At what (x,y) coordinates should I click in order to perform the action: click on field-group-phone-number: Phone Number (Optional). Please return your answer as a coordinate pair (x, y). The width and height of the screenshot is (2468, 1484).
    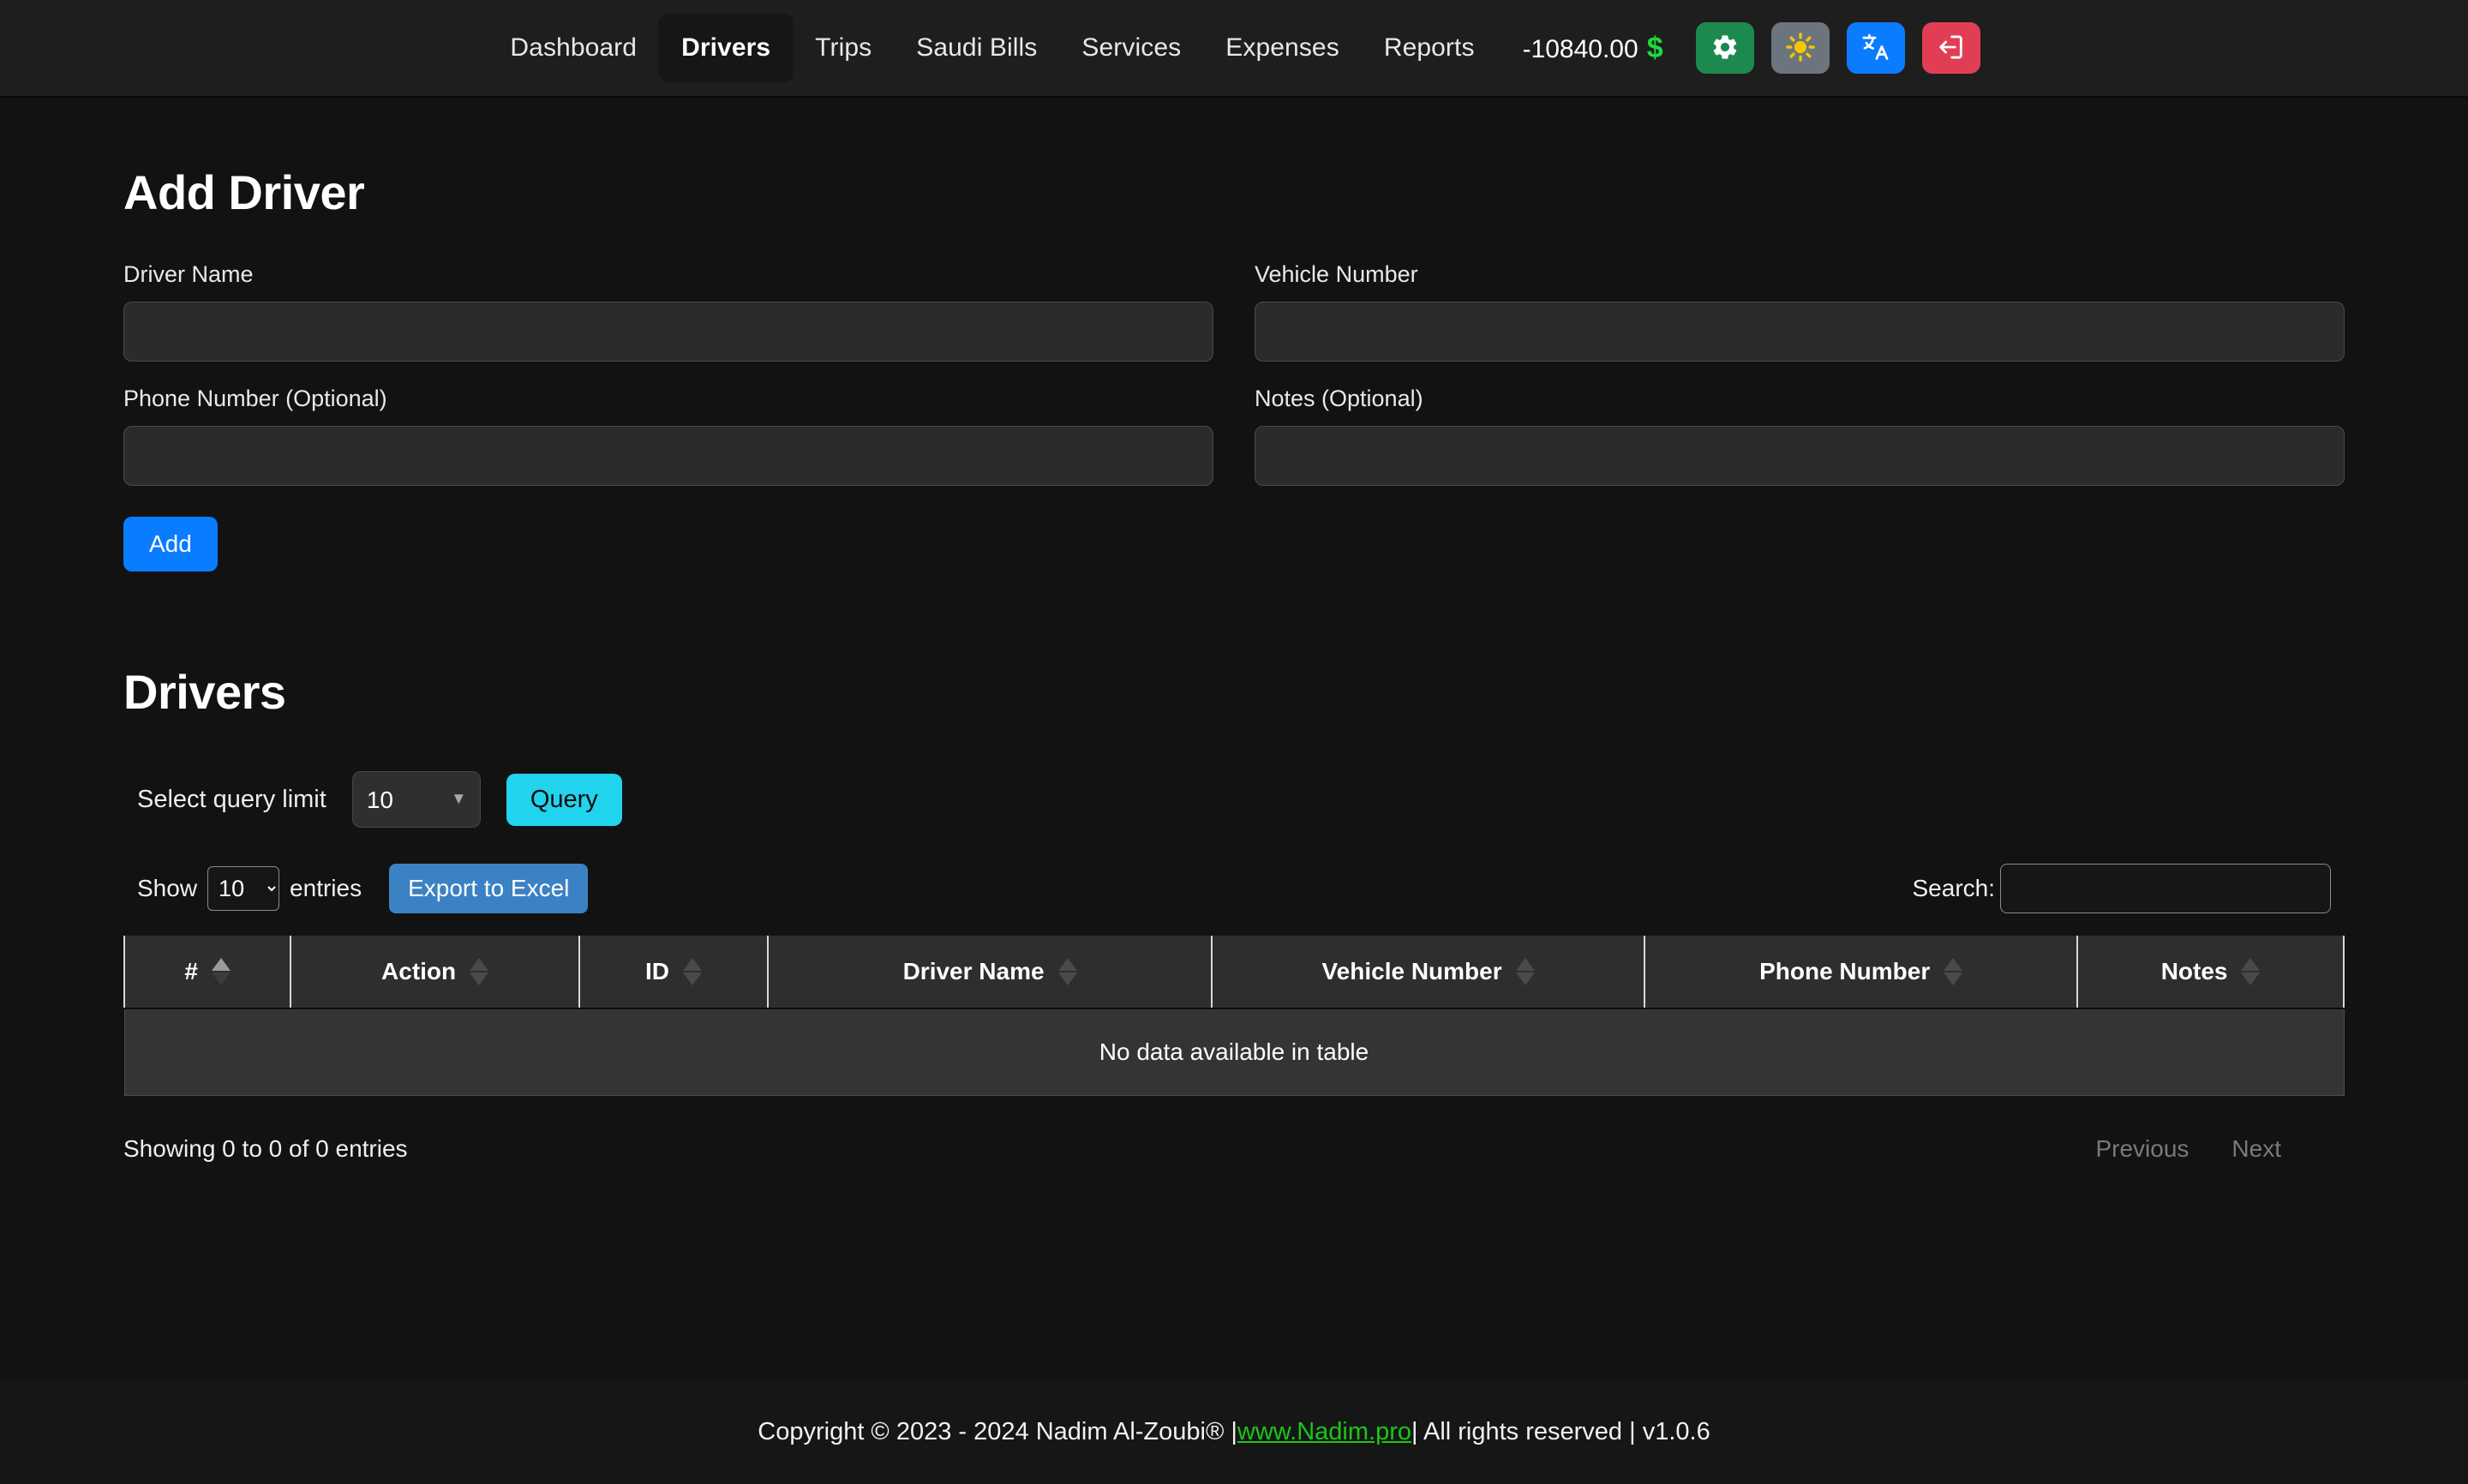
    Looking at the image, I should click on (668, 436).